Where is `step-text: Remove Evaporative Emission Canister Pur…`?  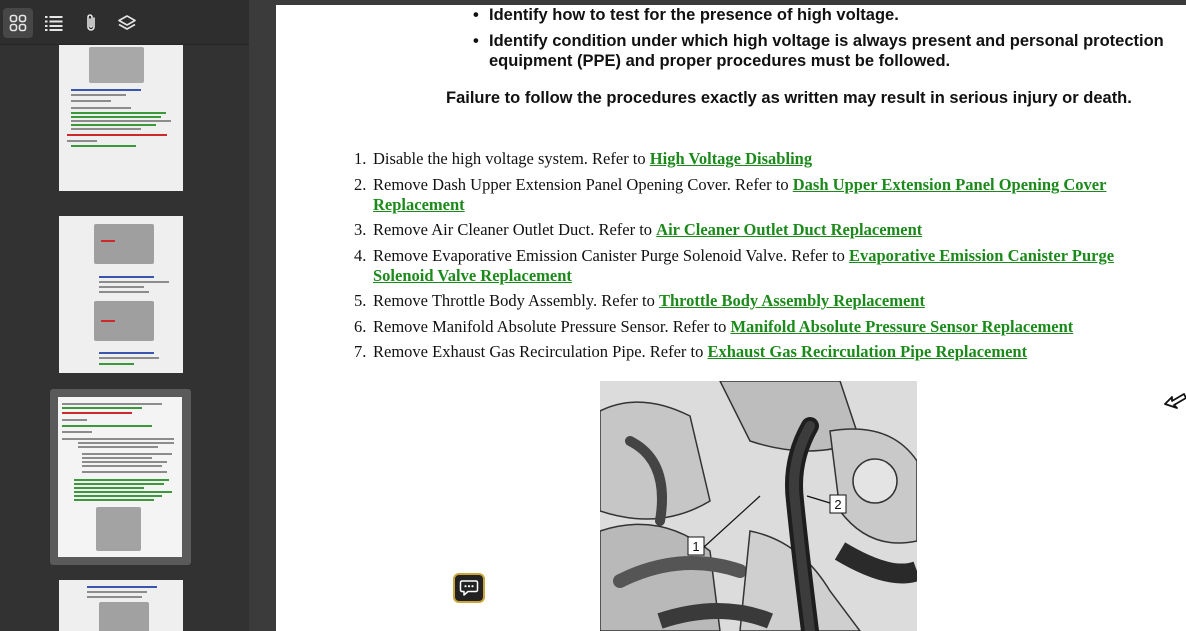 step-text: Remove Evaporative Emission Canister Pur… is located at coordinates (611, 255).